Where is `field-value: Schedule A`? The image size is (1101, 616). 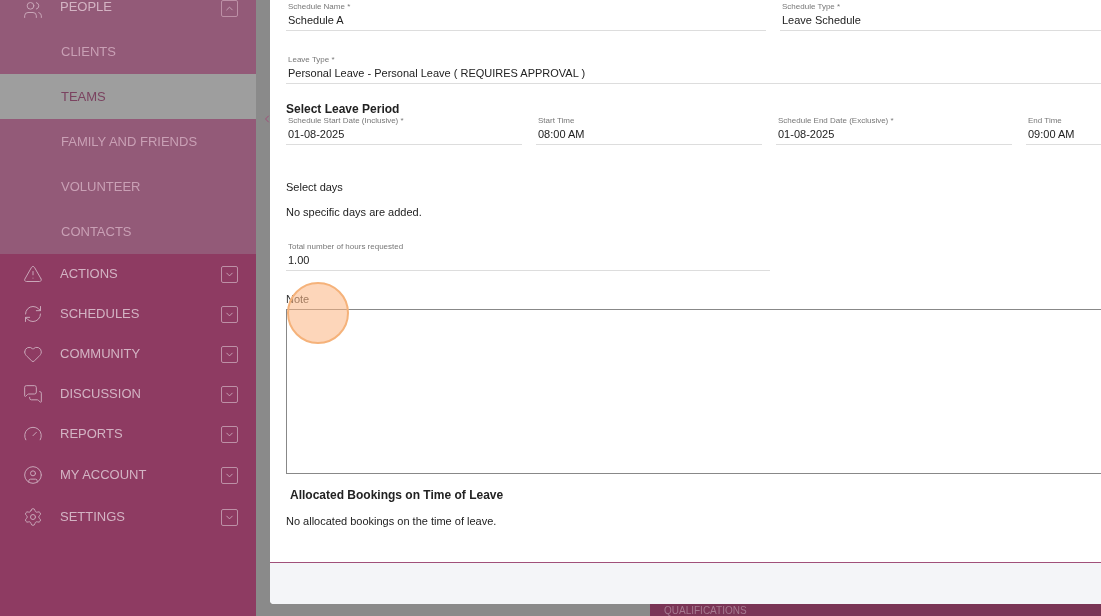
field-value: Schedule A is located at coordinates (316, 20).